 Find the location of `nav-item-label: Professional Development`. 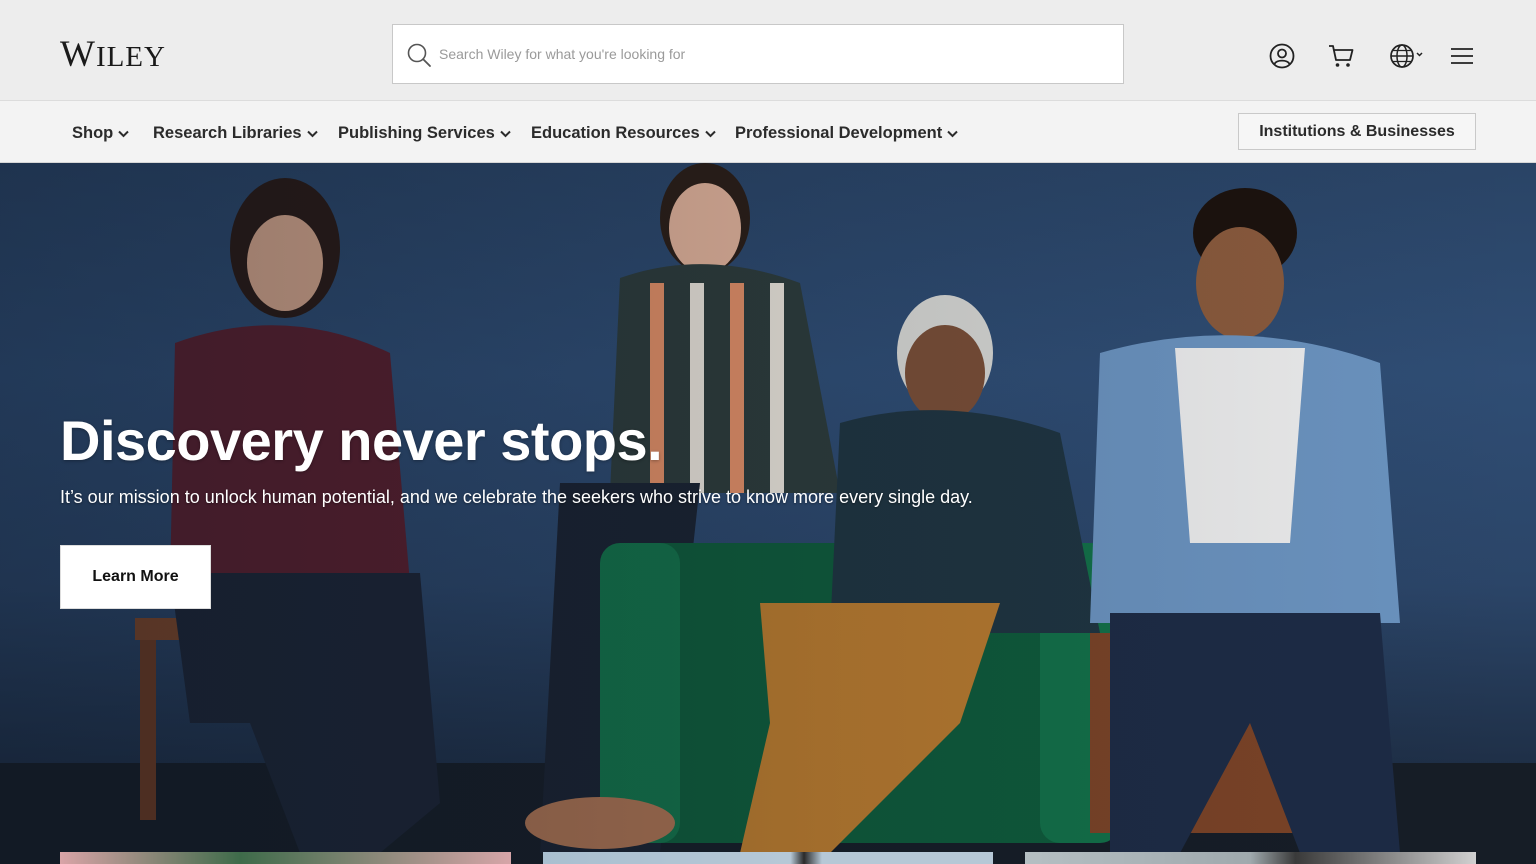

nav-item-label: Professional Development is located at coordinates (839, 132).